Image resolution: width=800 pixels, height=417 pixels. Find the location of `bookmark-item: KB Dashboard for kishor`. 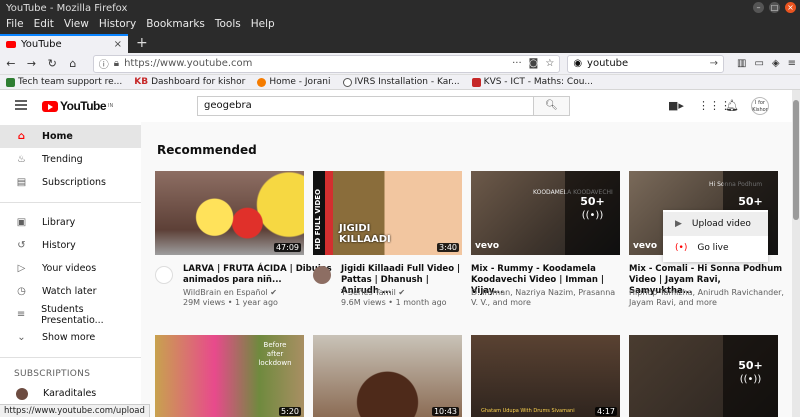

bookmark-item: KB Dashboard for kishor is located at coordinates (189, 82).